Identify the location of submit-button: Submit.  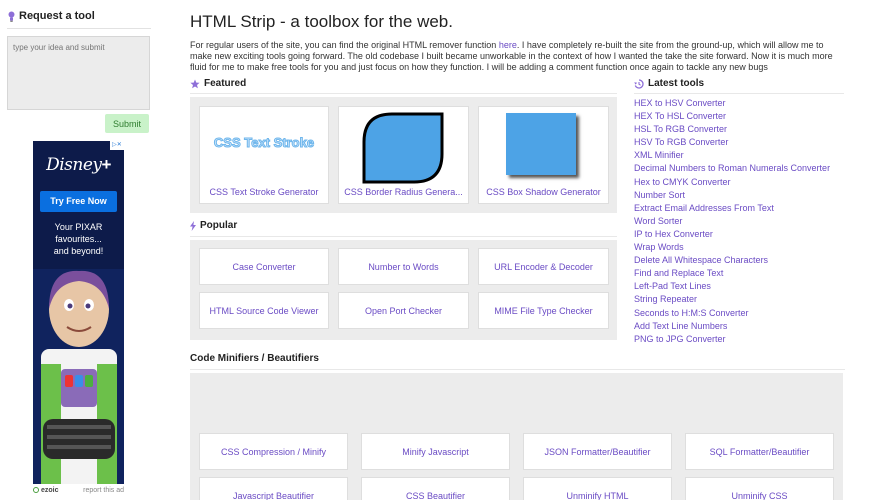
(127, 123).